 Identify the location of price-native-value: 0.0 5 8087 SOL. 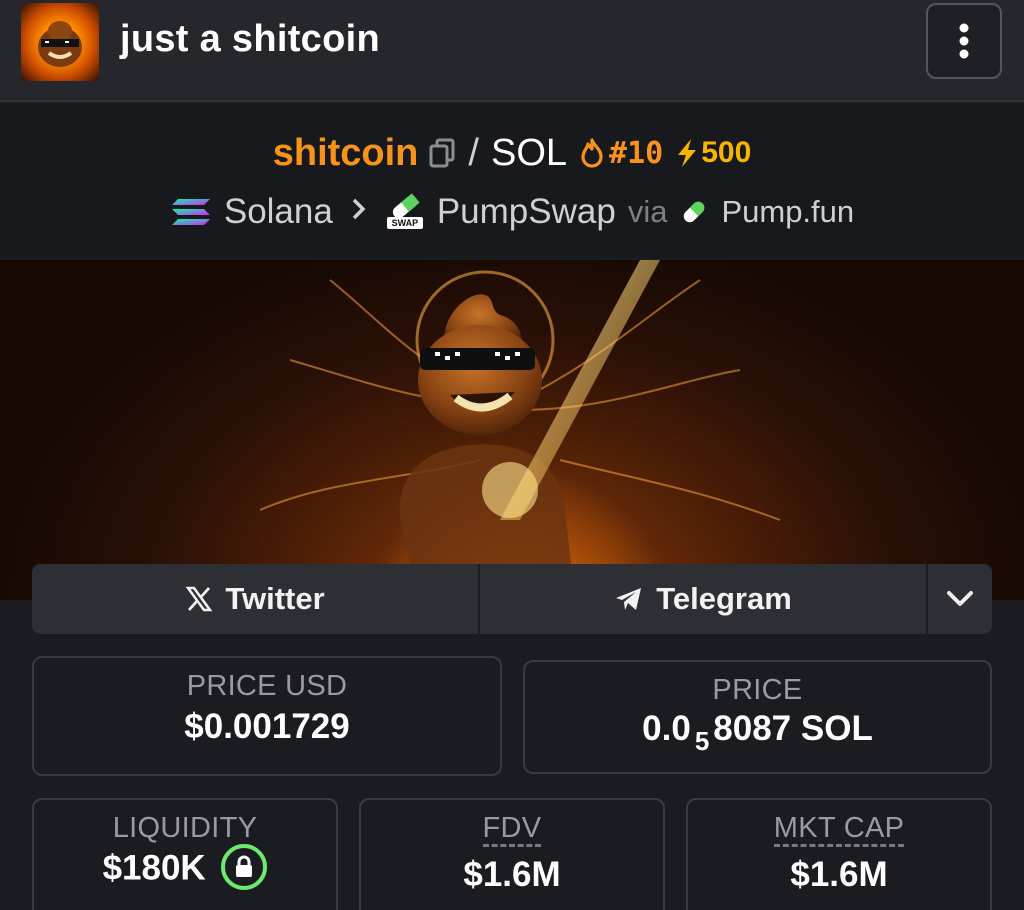
(757, 732).